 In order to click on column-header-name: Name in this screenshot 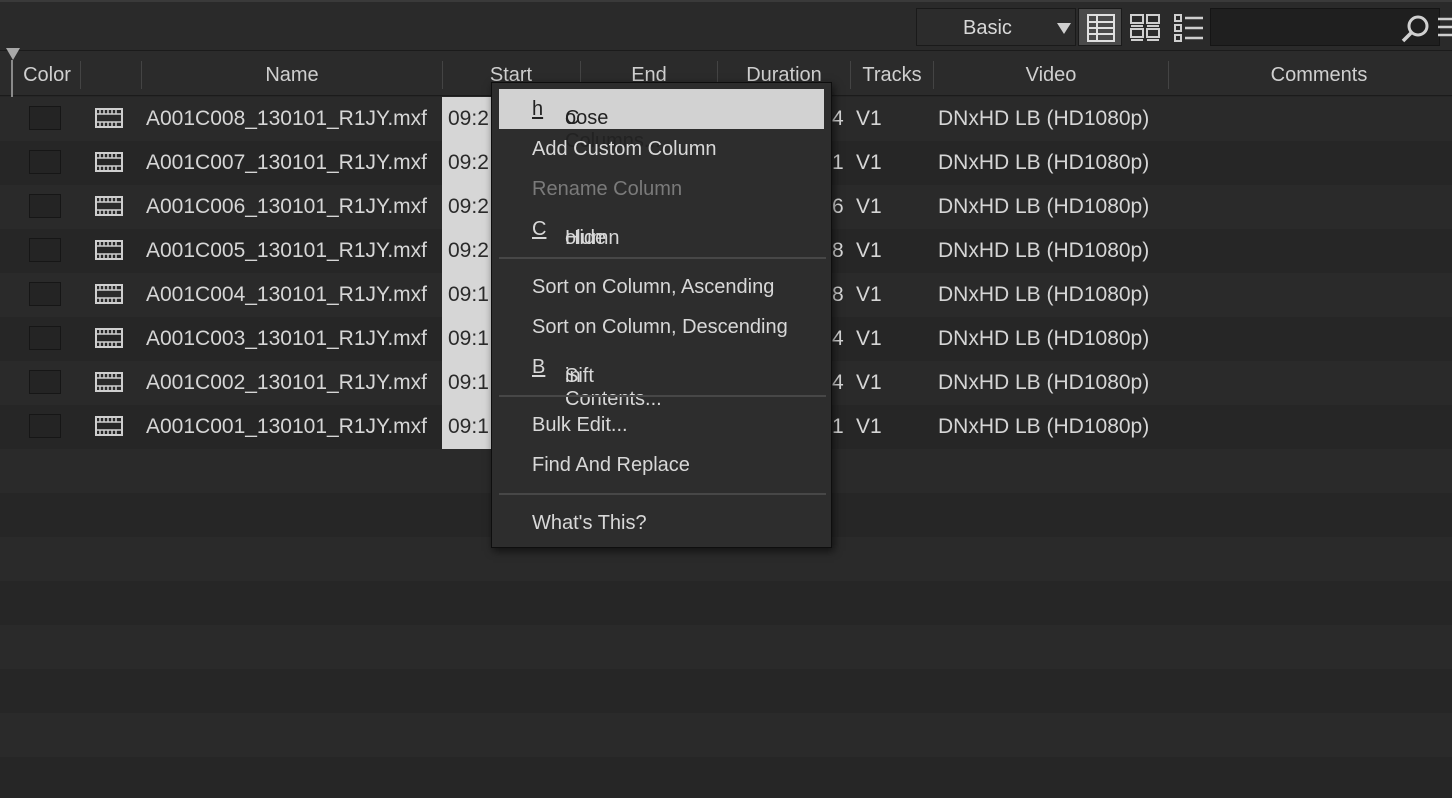, I will do `click(292, 73)`.